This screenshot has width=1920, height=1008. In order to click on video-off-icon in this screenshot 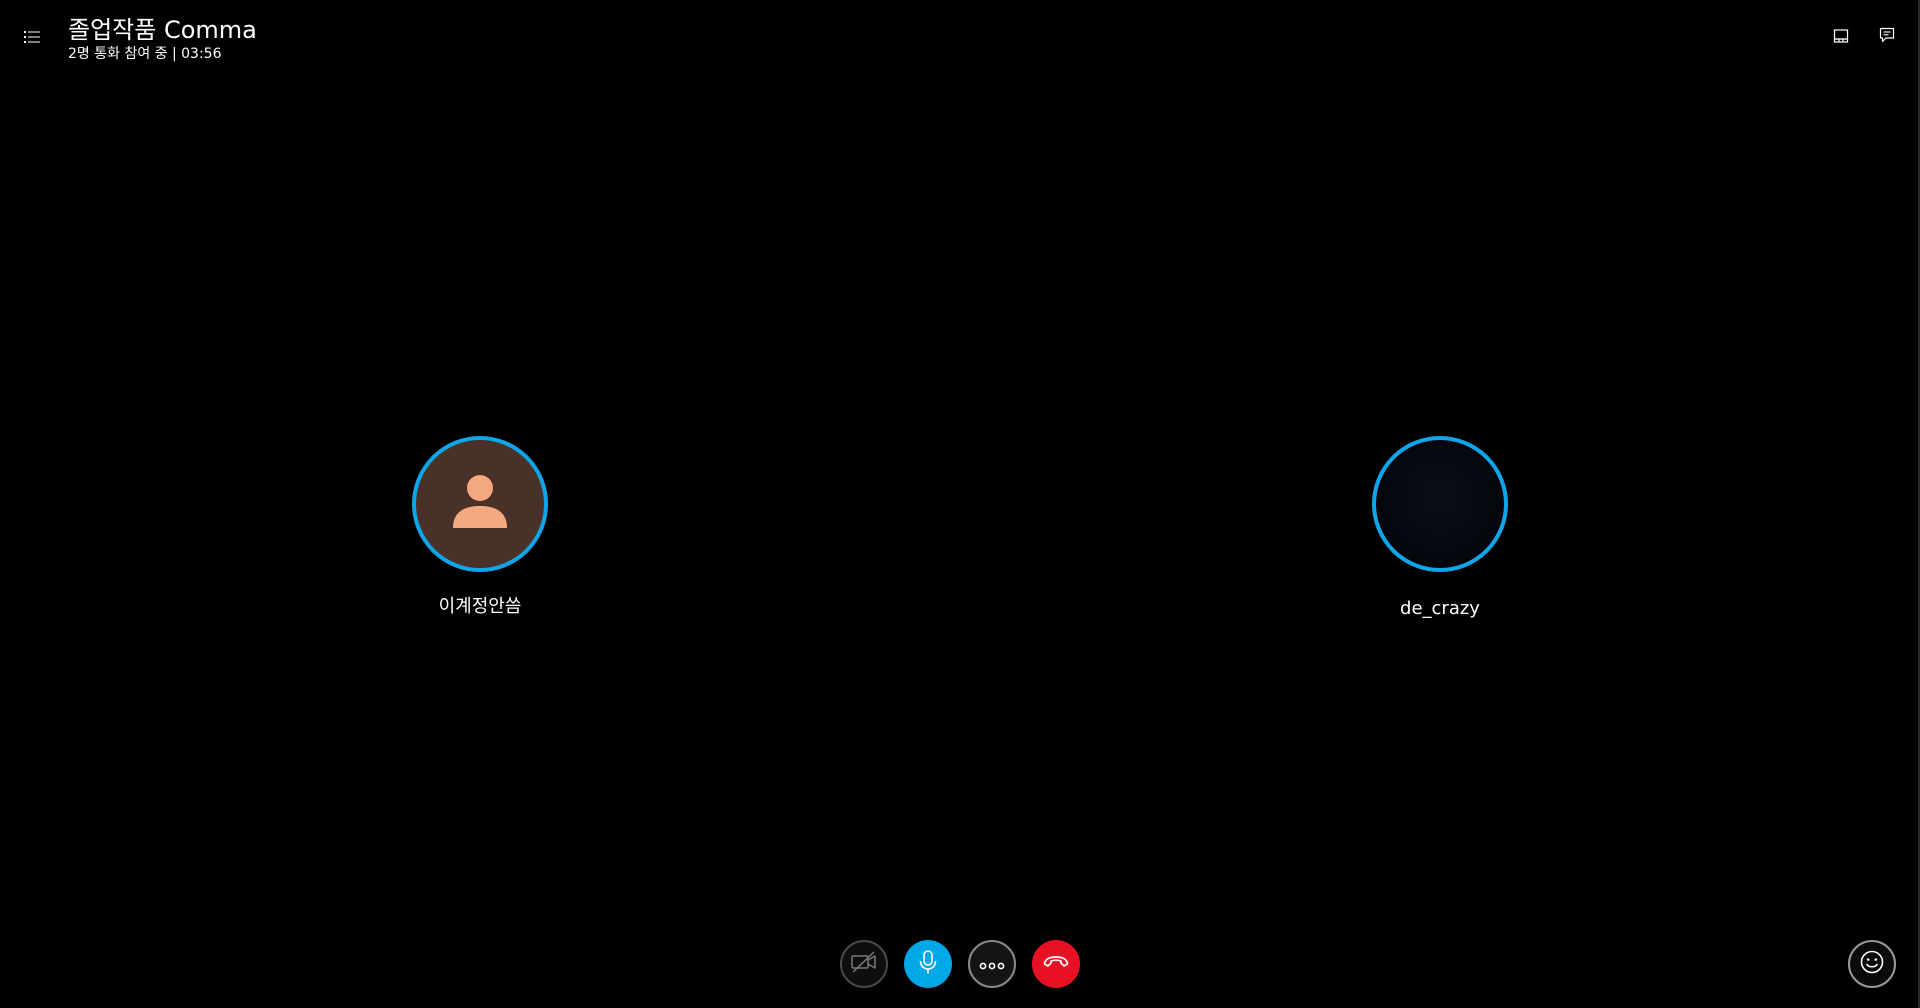, I will do `click(864, 964)`.